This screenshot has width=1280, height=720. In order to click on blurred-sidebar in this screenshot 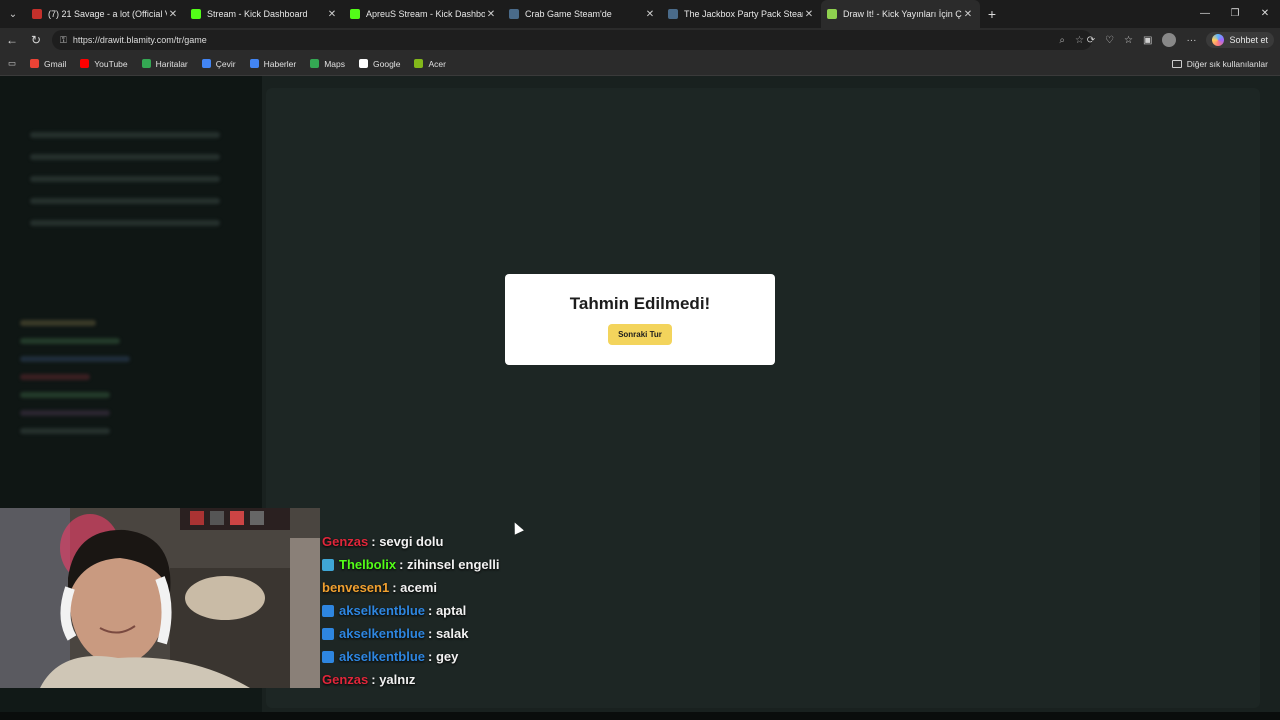, I will do `click(131, 292)`.